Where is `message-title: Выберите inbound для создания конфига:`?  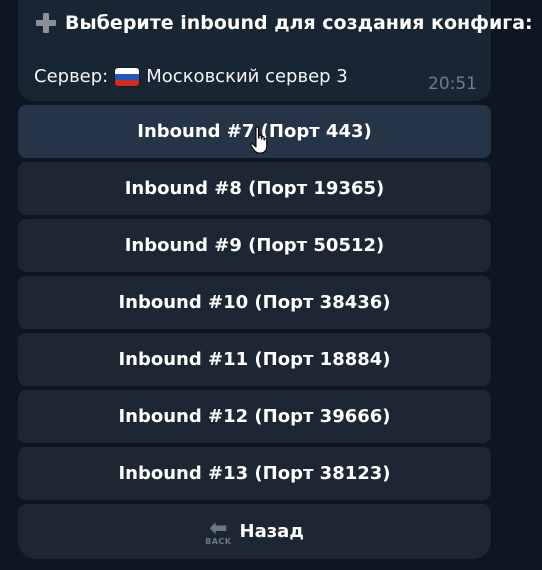
message-title: Выберите inbound для создания конфига: is located at coordinates (284, 23).